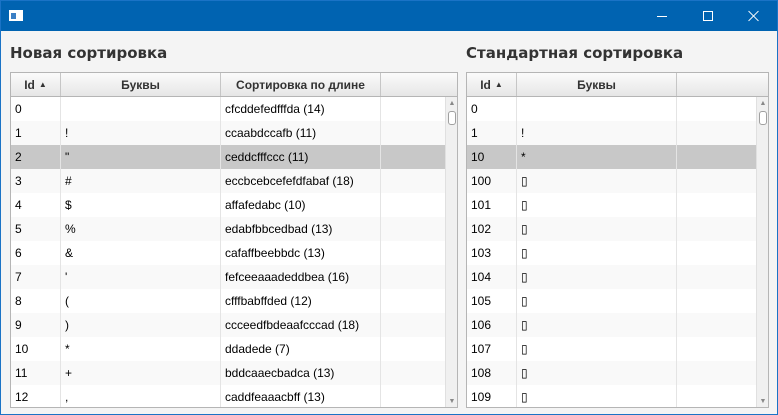  I want to click on cell-sorted-by-length: affafedabc (10), so click(301, 205).